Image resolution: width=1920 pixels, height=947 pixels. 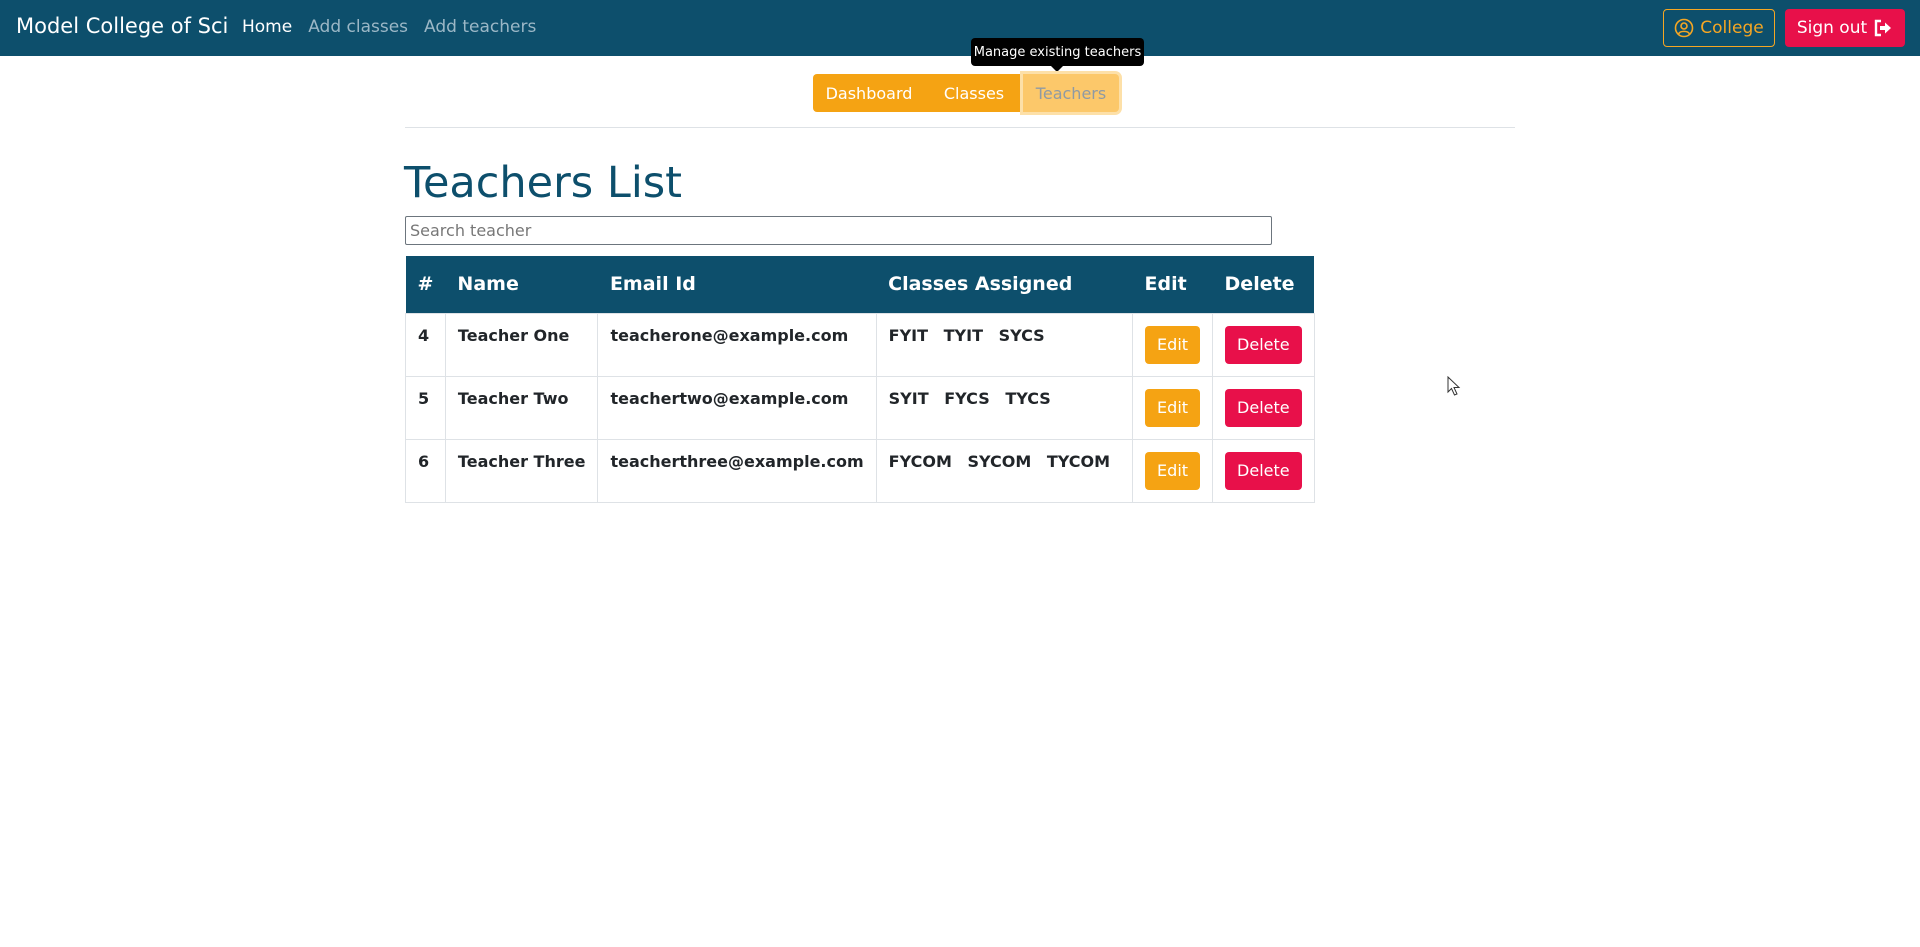 What do you see at coordinates (967, 398) in the screenshot?
I see `class-tag: FYCS` at bounding box center [967, 398].